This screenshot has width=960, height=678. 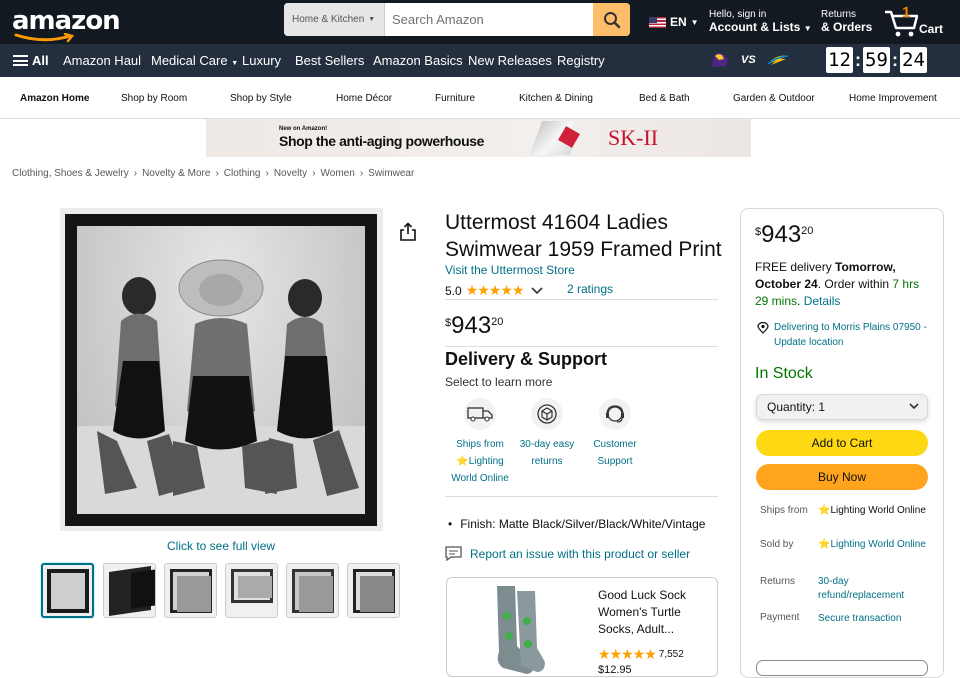 I want to click on picture-frame, so click(x=221, y=370).